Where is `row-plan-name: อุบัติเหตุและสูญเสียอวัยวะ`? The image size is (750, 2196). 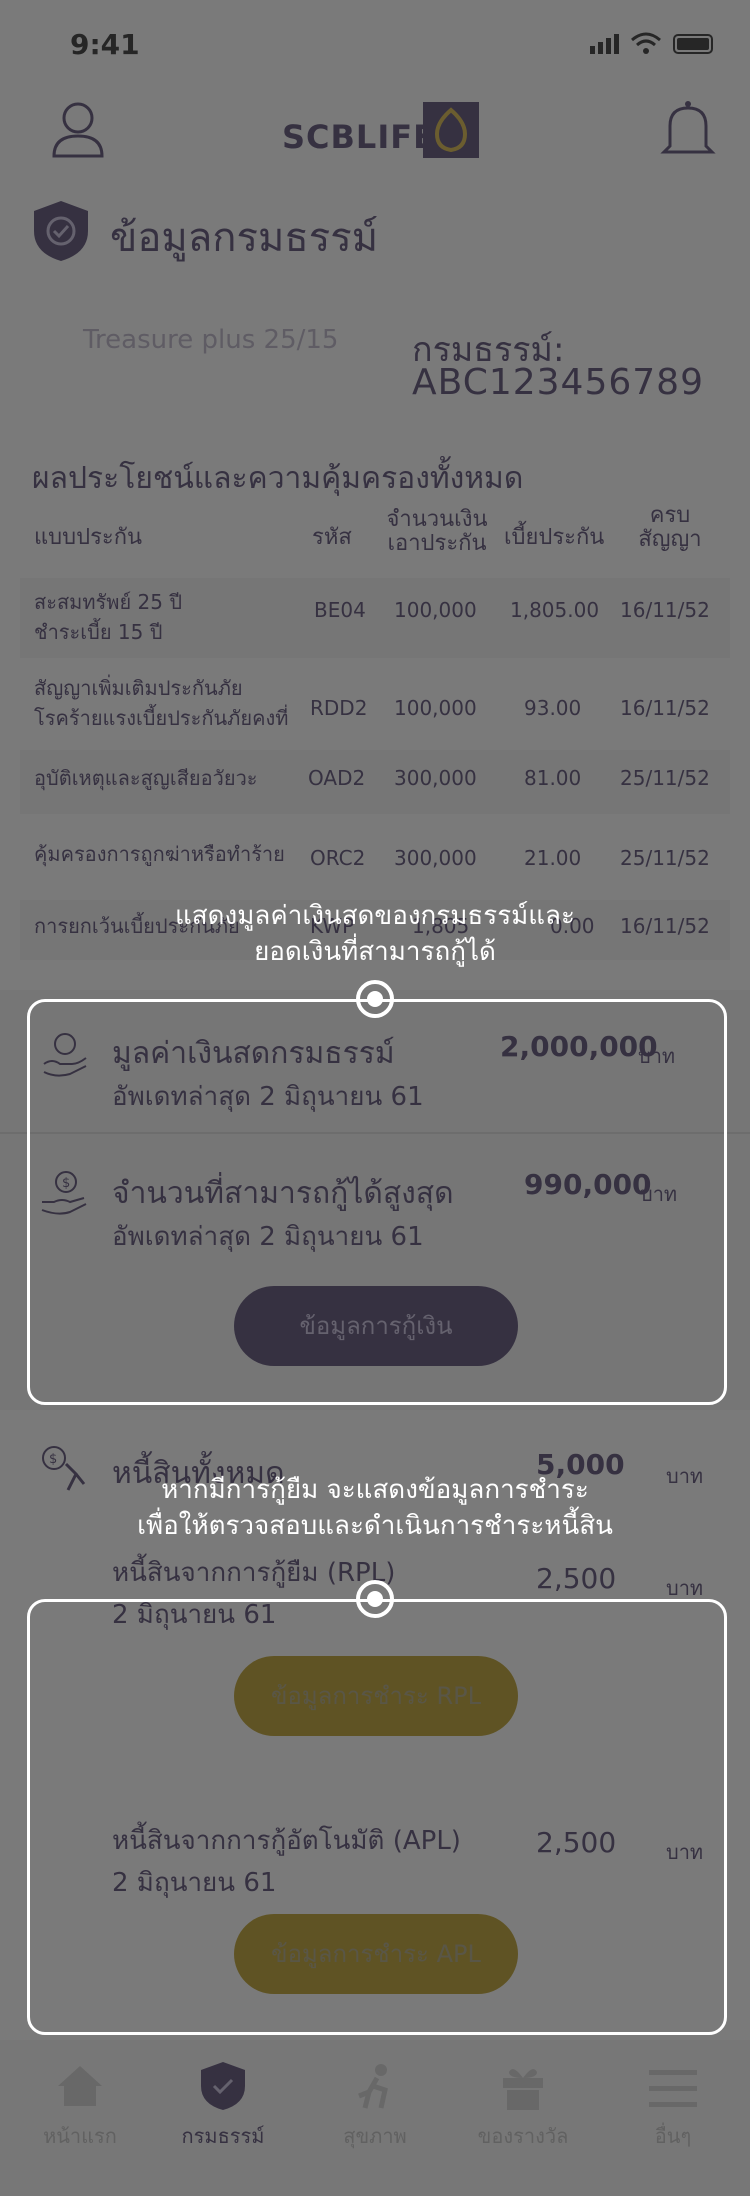
row-plan-name: อุบัติเหตุและสูญเสียอวัยวะ is located at coordinates (146, 778).